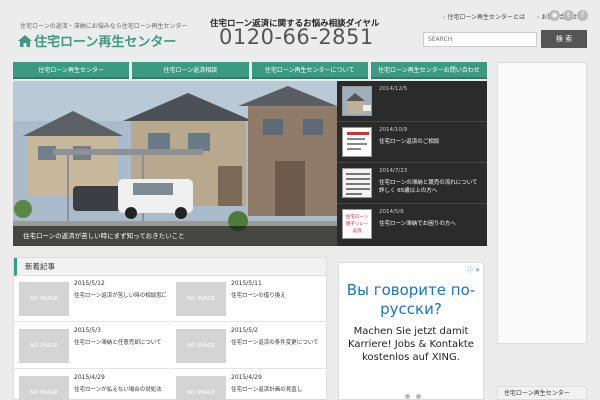  I want to click on slider-title: 住宅ローンの滞納と競売の流れについて詳しく 65歳以上の方へ, so click(428, 187).